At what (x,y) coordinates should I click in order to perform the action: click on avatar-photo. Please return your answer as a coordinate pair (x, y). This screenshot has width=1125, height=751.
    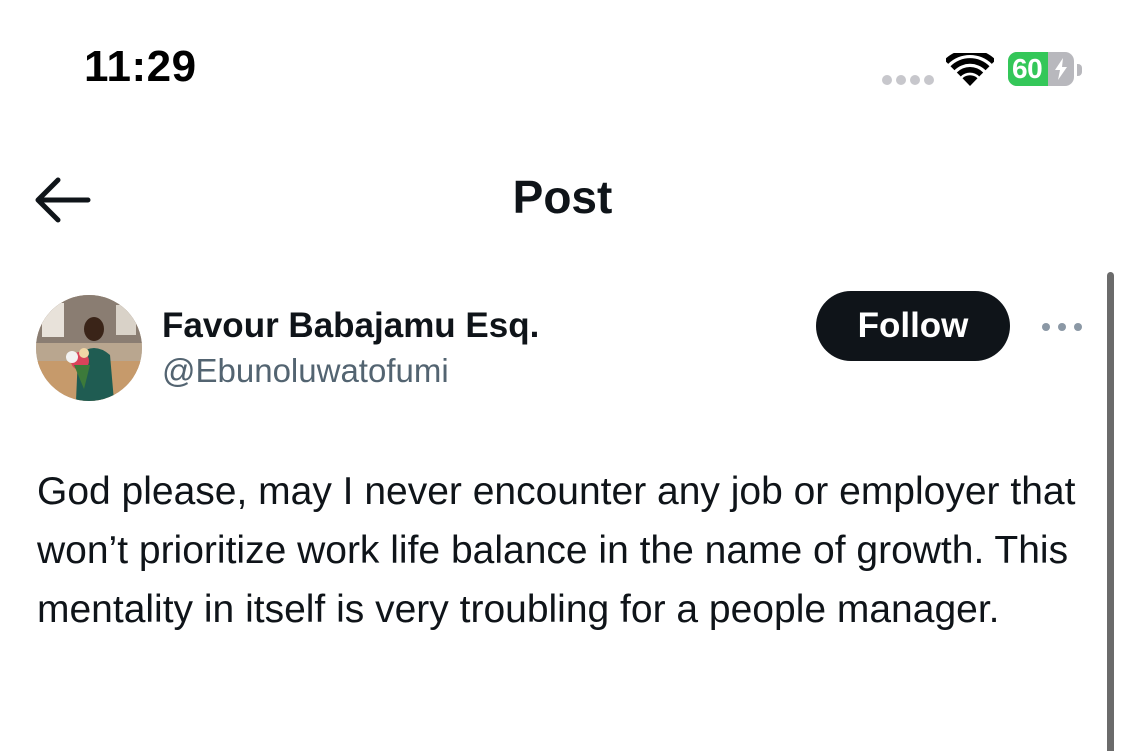
    Looking at the image, I should click on (89, 348).